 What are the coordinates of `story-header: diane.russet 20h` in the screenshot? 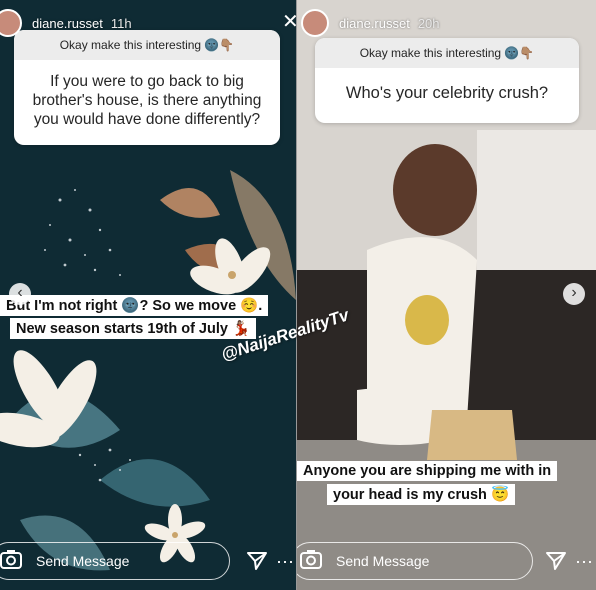 It's located at (446, 23).